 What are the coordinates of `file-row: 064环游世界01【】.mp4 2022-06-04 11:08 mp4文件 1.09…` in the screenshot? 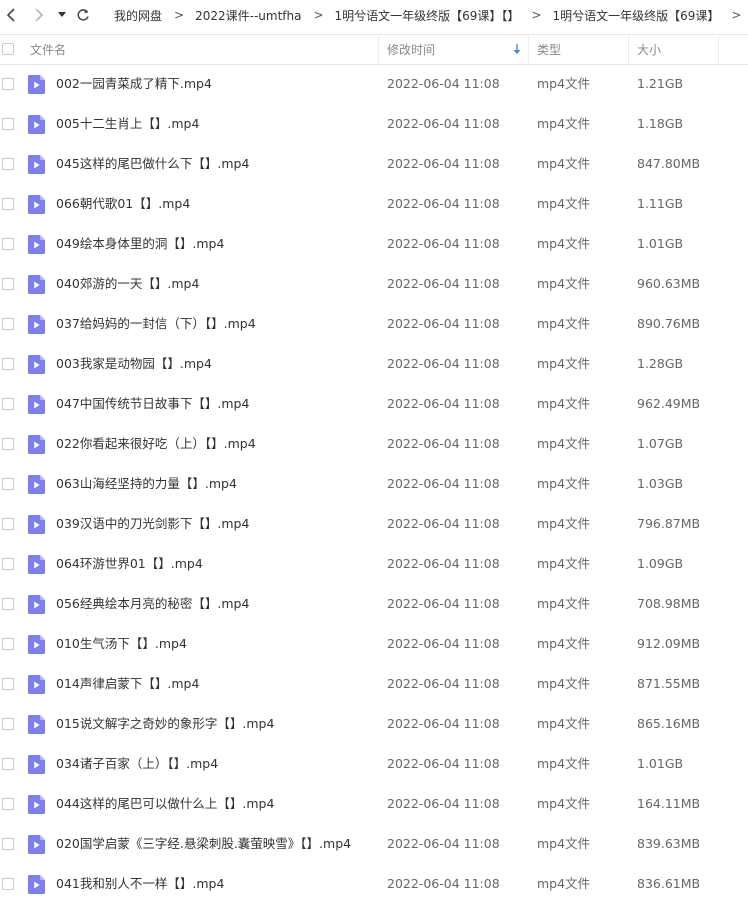 It's located at (374, 564).